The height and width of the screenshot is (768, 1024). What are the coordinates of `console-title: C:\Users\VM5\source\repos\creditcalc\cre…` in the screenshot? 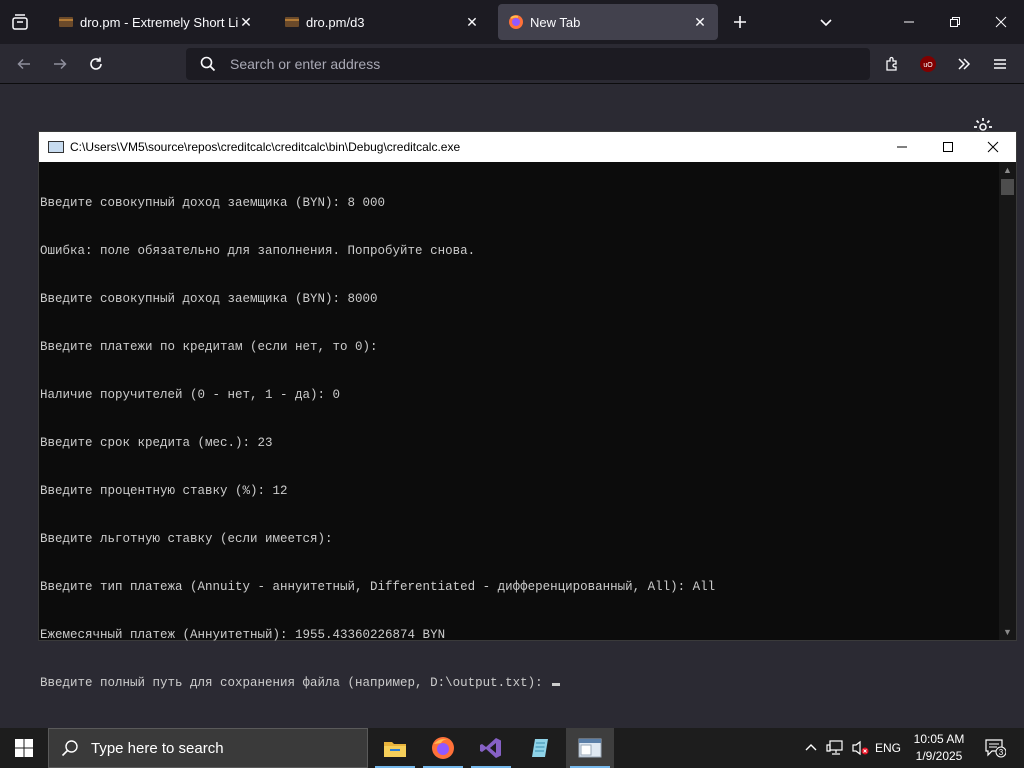 It's located at (265, 147).